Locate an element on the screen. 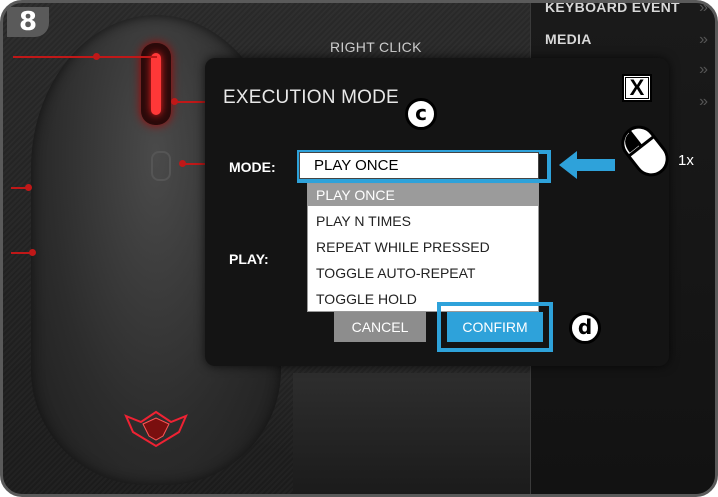  background-floor is located at coordinates (411, 433).